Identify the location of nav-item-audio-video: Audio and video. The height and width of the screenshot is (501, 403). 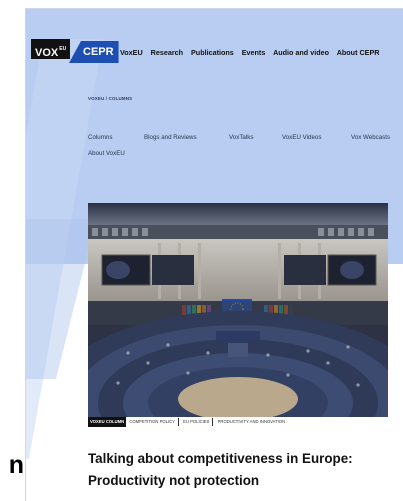
(301, 52).